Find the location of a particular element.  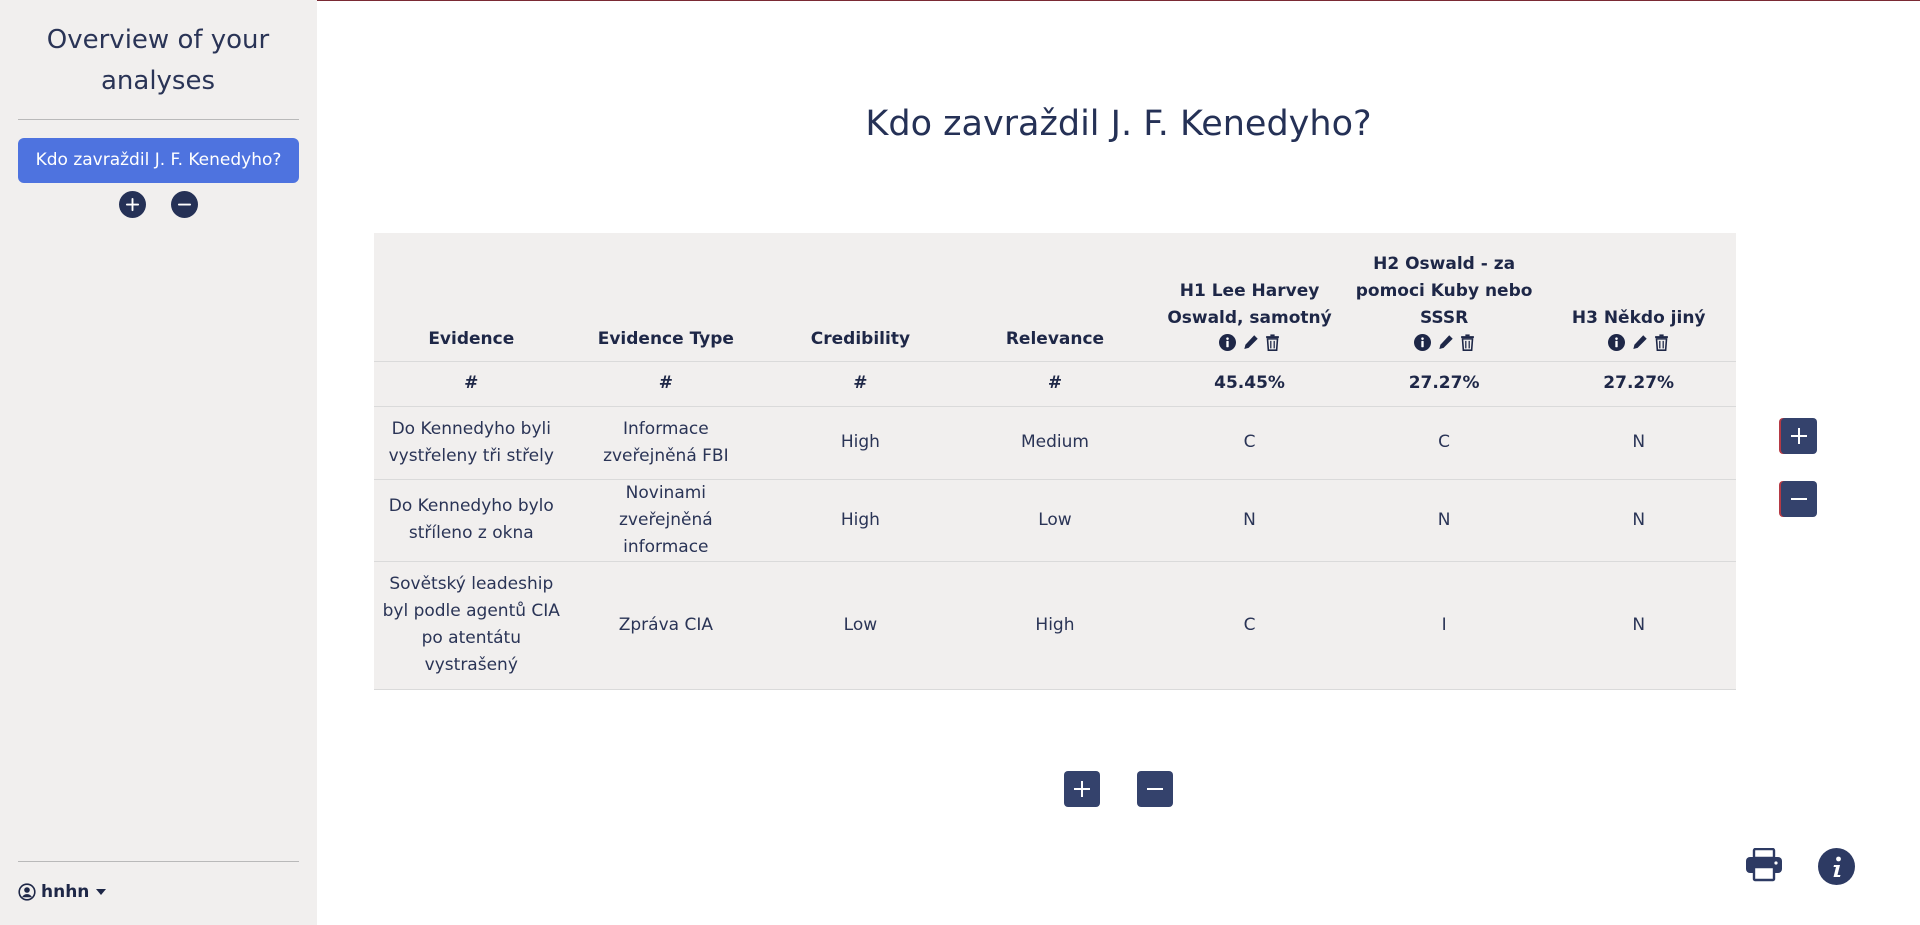

chevron-down-icon is located at coordinates (101, 892).